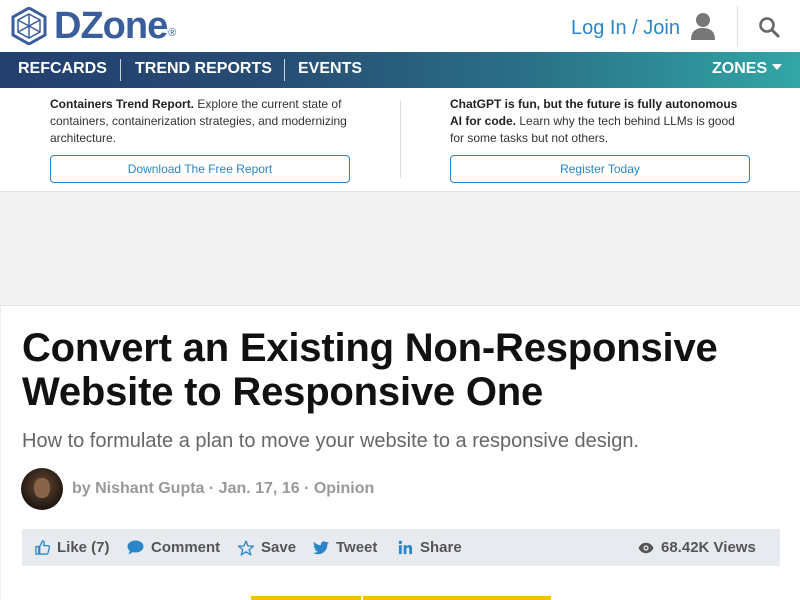 This screenshot has width=800, height=600. What do you see at coordinates (330, 70) in the screenshot?
I see `nav-events: EVENTS` at bounding box center [330, 70].